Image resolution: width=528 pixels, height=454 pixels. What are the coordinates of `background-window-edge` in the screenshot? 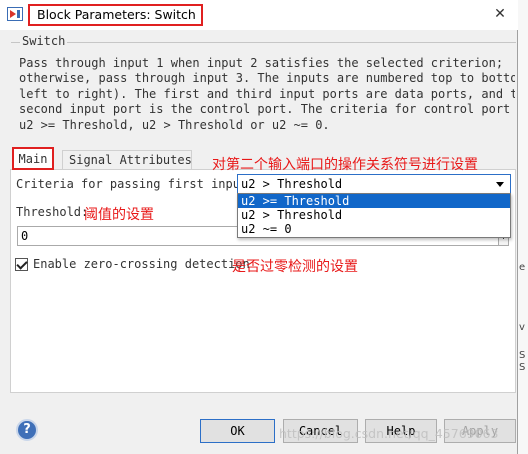 It's located at (523, 227).